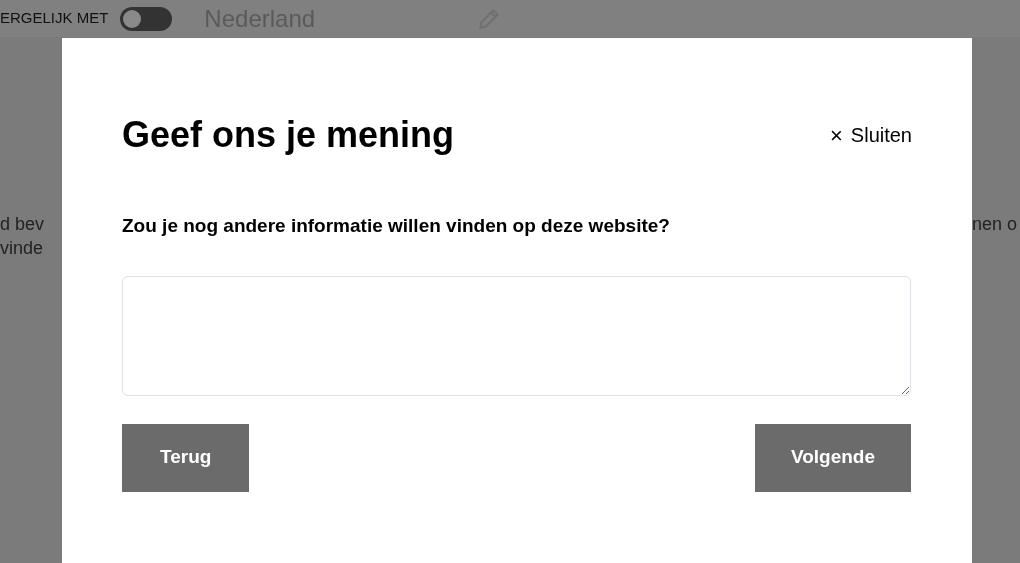  I want to click on close-button: × Sluiten, so click(871, 135).